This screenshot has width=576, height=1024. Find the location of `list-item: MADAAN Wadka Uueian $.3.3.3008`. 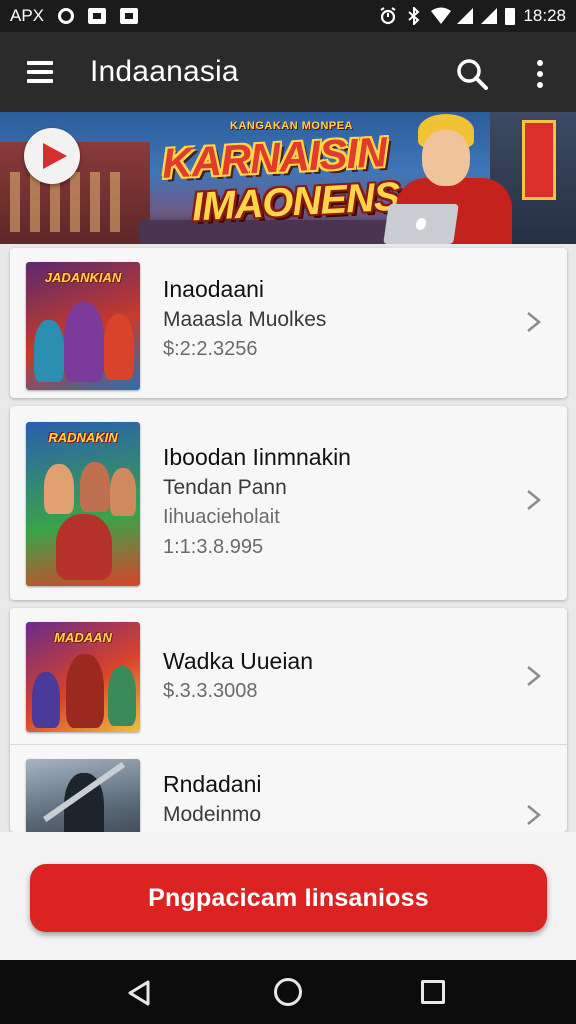

list-item: MADAAN Wadka Uueian $.3.3.3008 is located at coordinates (288, 676).